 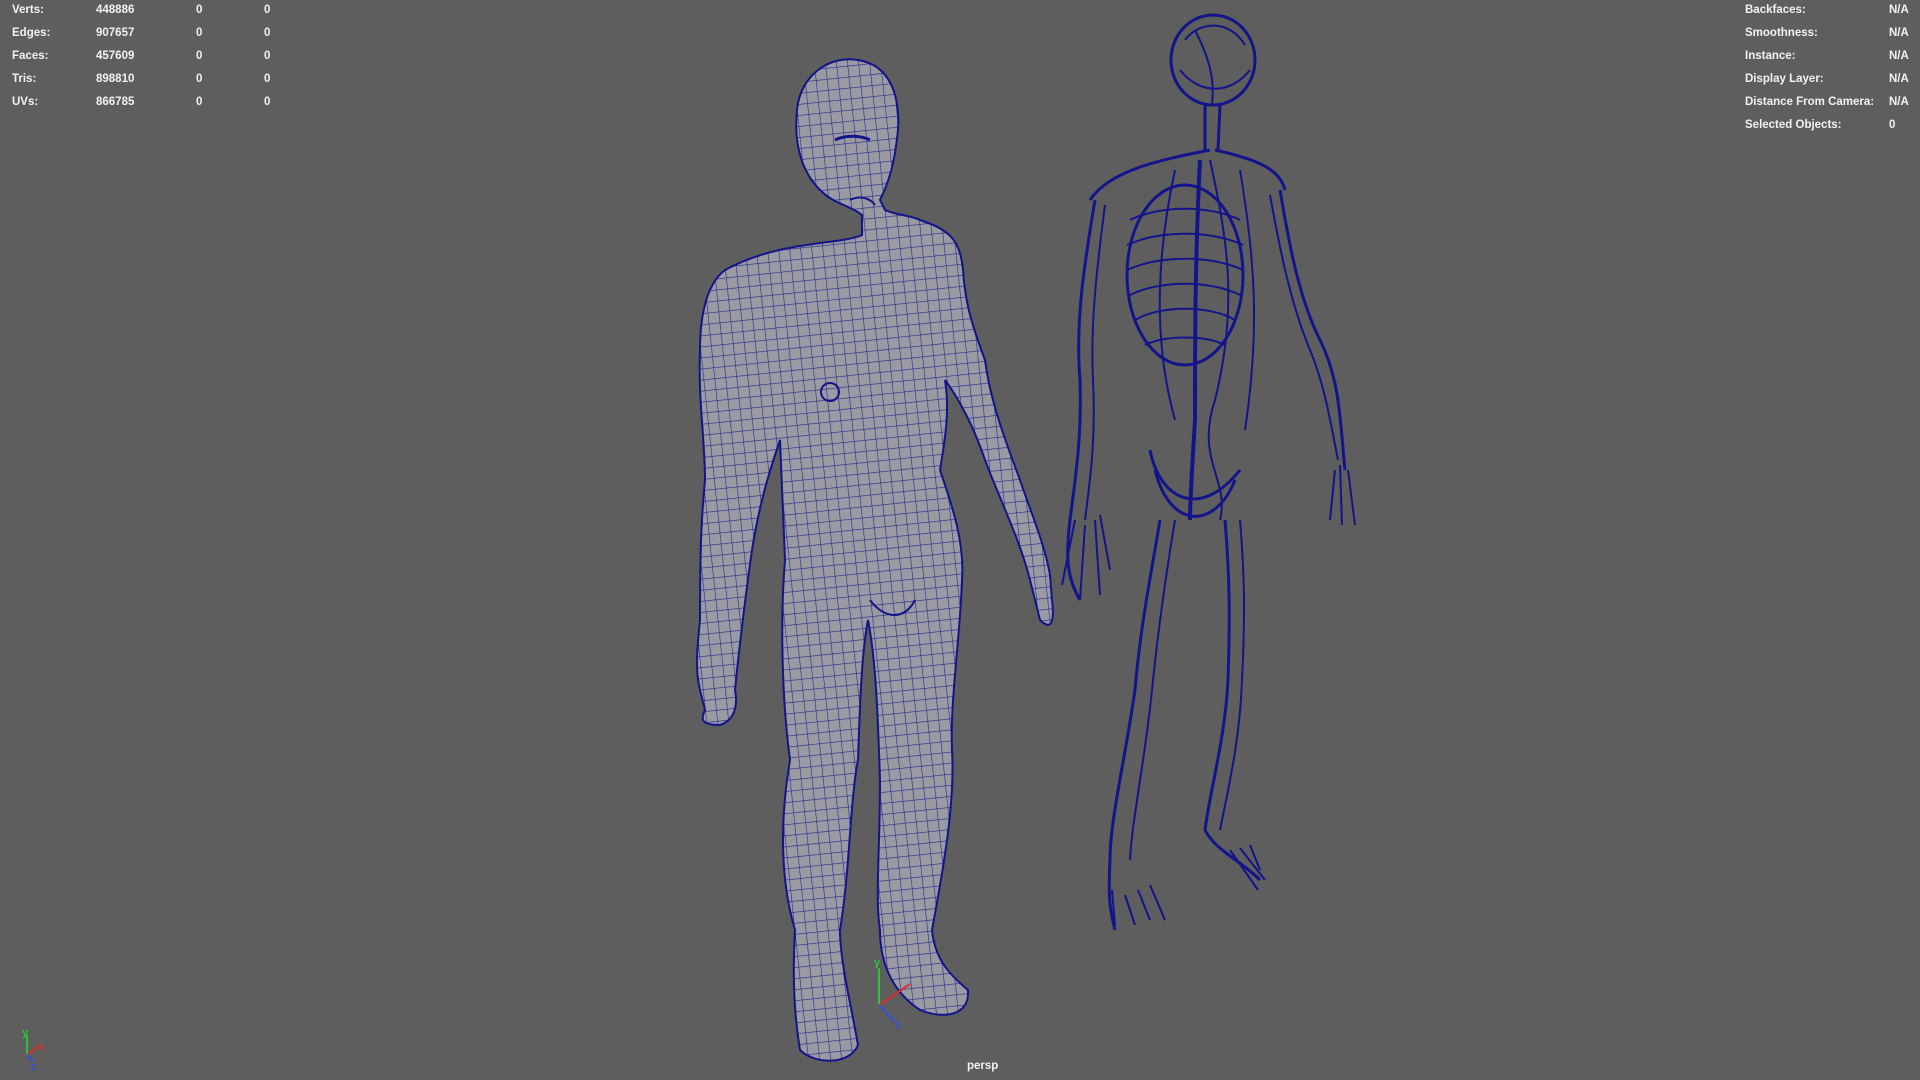 I want to click on gizmo-y-label: y, so click(x=25, y=1033).